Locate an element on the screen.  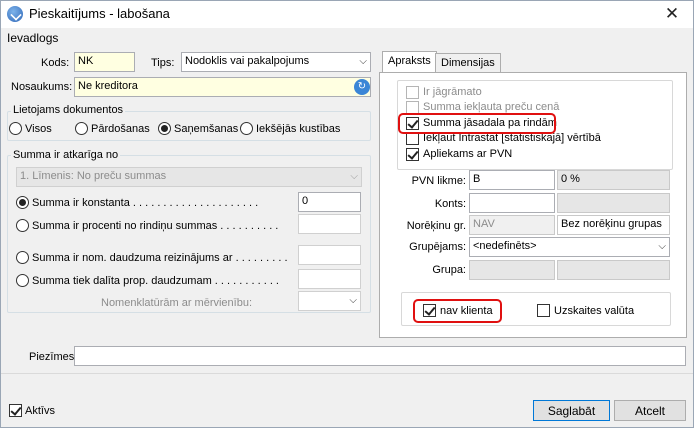
reizinajums-field is located at coordinates (329, 255).